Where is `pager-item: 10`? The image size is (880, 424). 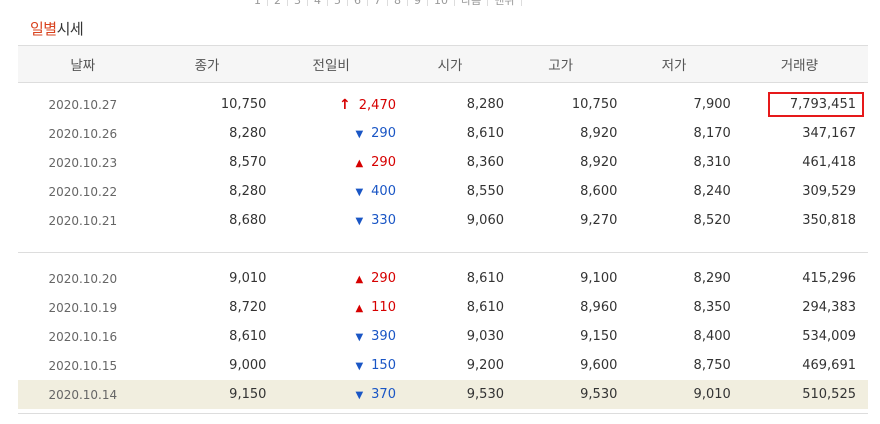 pager-item: 10 is located at coordinates (441, 3).